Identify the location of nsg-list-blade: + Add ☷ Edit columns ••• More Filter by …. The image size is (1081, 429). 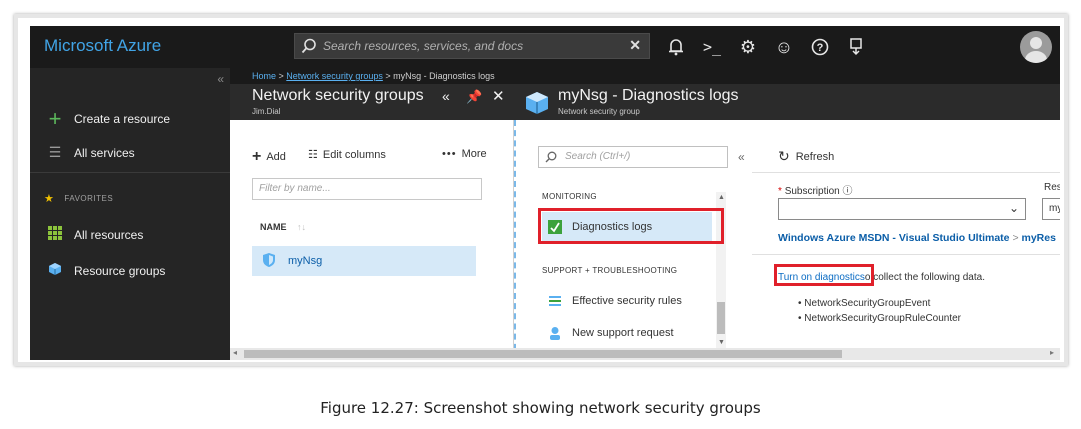
(372, 240).